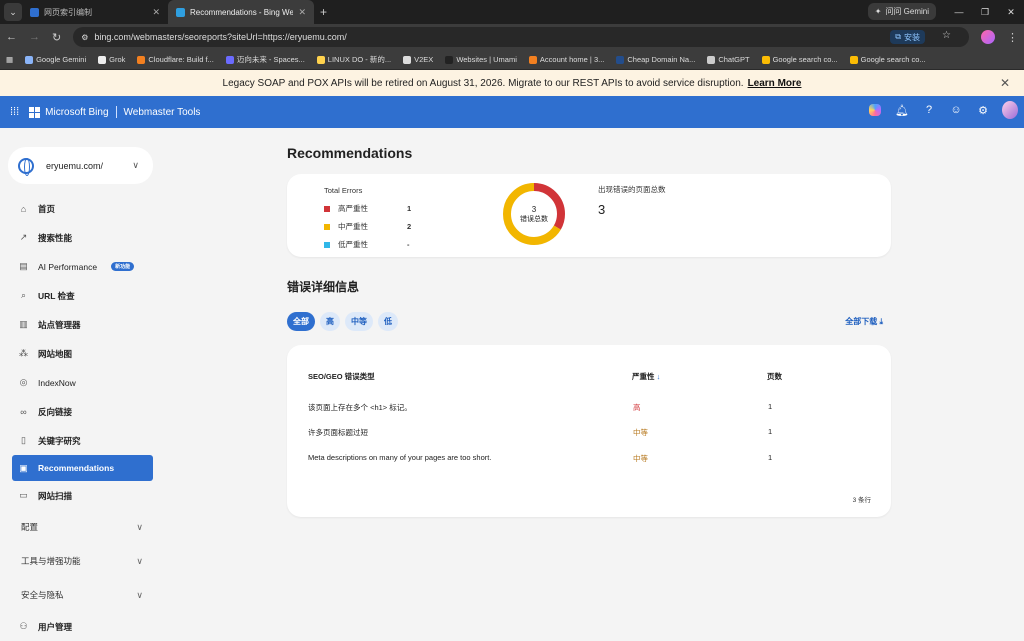  What do you see at coordinates (82, 411) in the screenshot?
I see `sidebar-item-backlinks: ∞ 反向链接` at bounding box center [82, 411].